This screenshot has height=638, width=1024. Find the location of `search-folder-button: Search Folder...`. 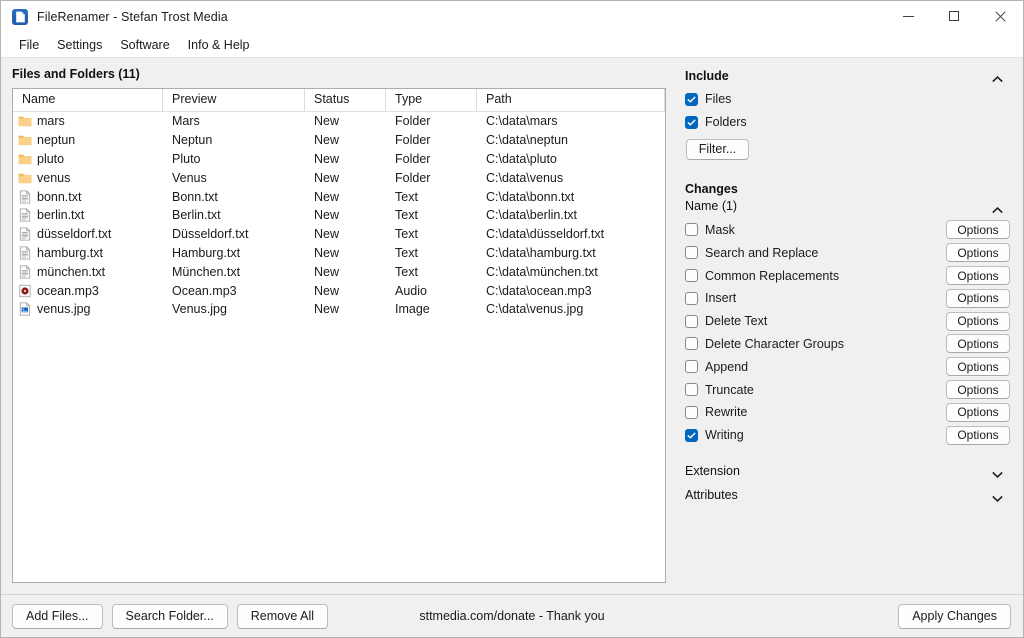

search-folder-button: Search Folder... is located at coordinates (169, 616).